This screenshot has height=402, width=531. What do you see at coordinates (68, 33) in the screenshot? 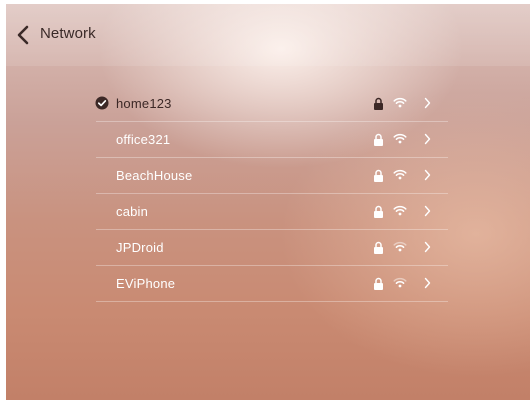
I see `page-title: Network` at bounding box center [68, 33].